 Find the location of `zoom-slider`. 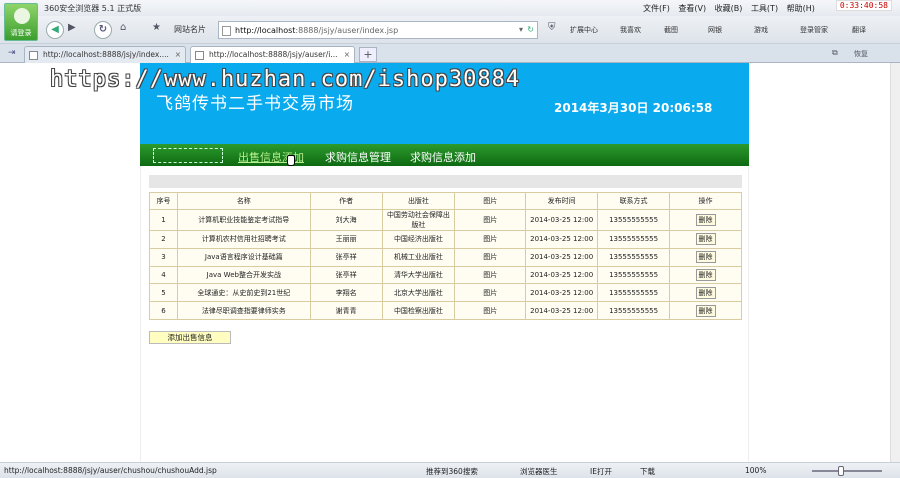

zoom-slider is located at coordinates (847, 471).